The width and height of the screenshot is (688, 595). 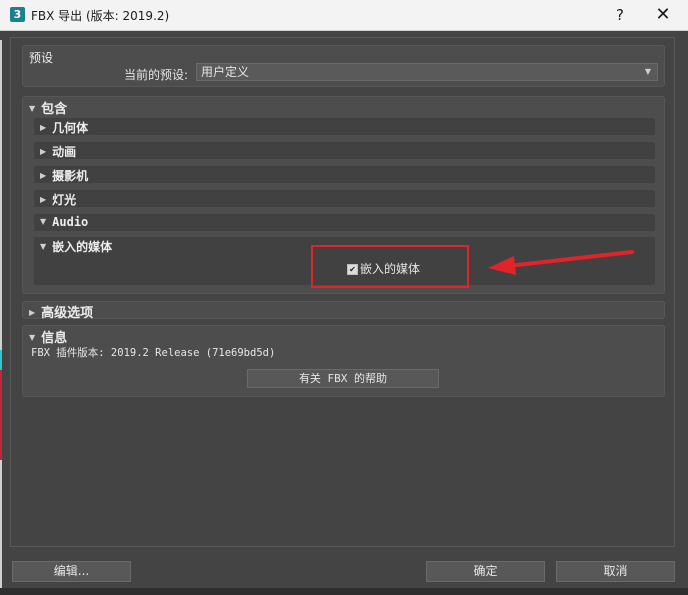 What do you see at coordinates (1, 317) in the screenshot?
I see `background-window-edge` at bounding box center [1, 317].